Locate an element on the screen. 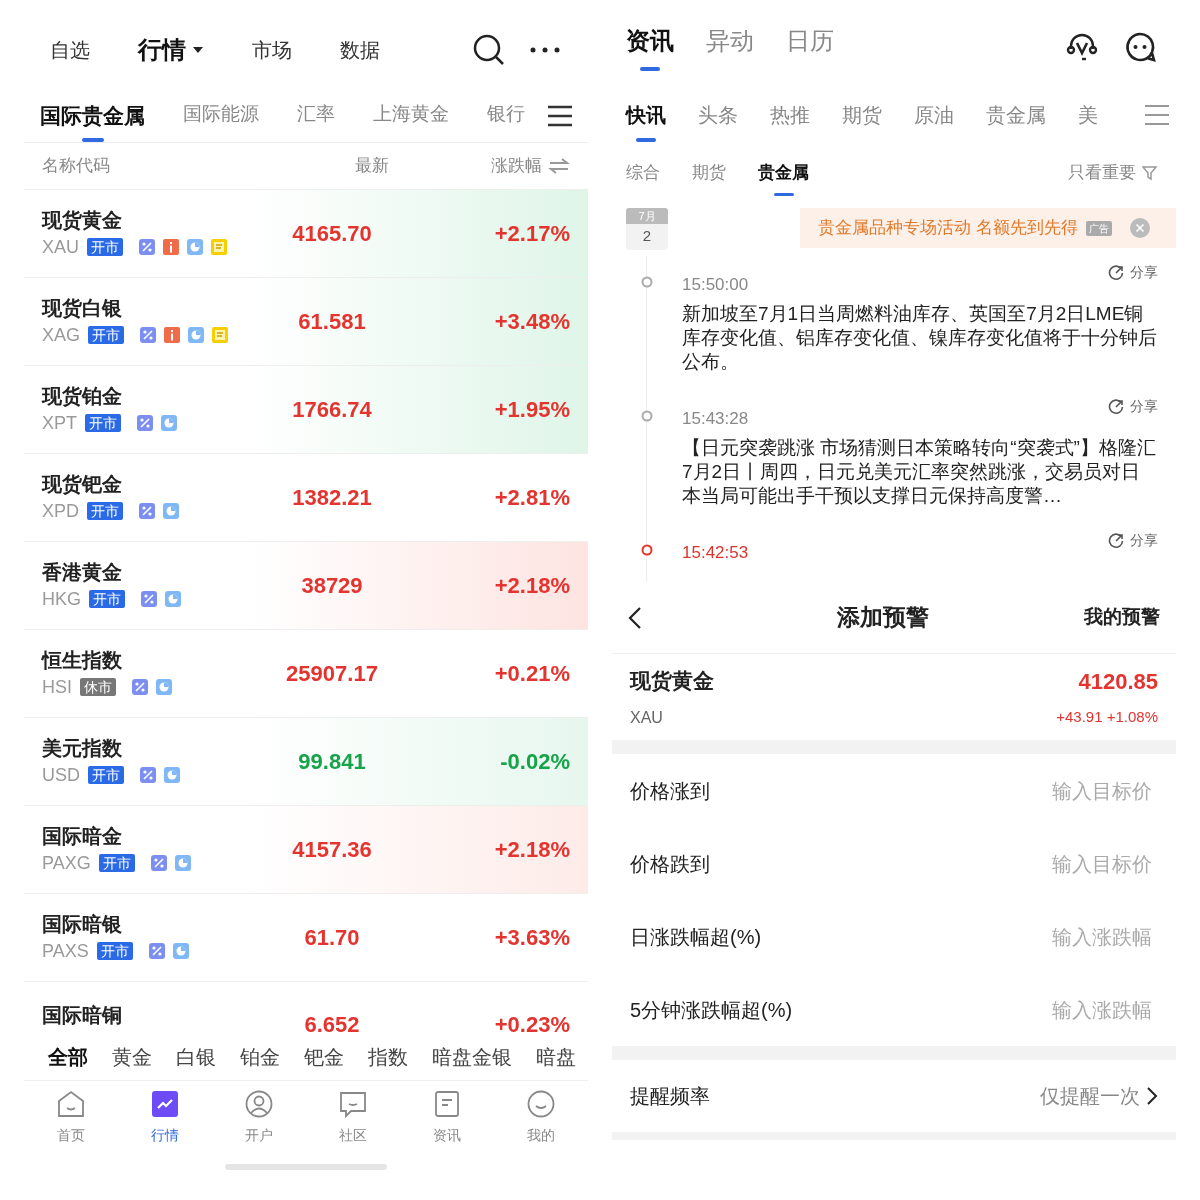 This screenshot has width=1200, height=1200. category-tab: 国际贵金属 is located at coordinates (92, 121).